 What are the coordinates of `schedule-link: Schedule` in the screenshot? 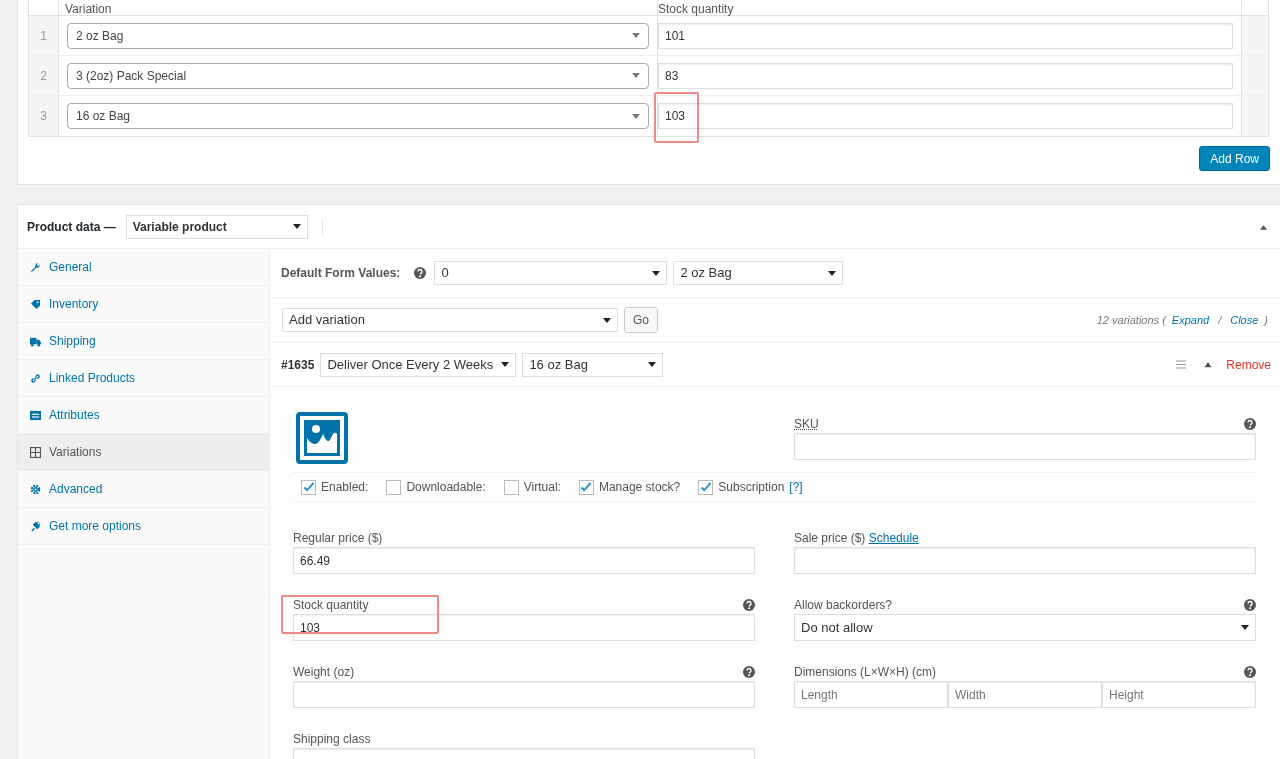 It's located at (893, 538).